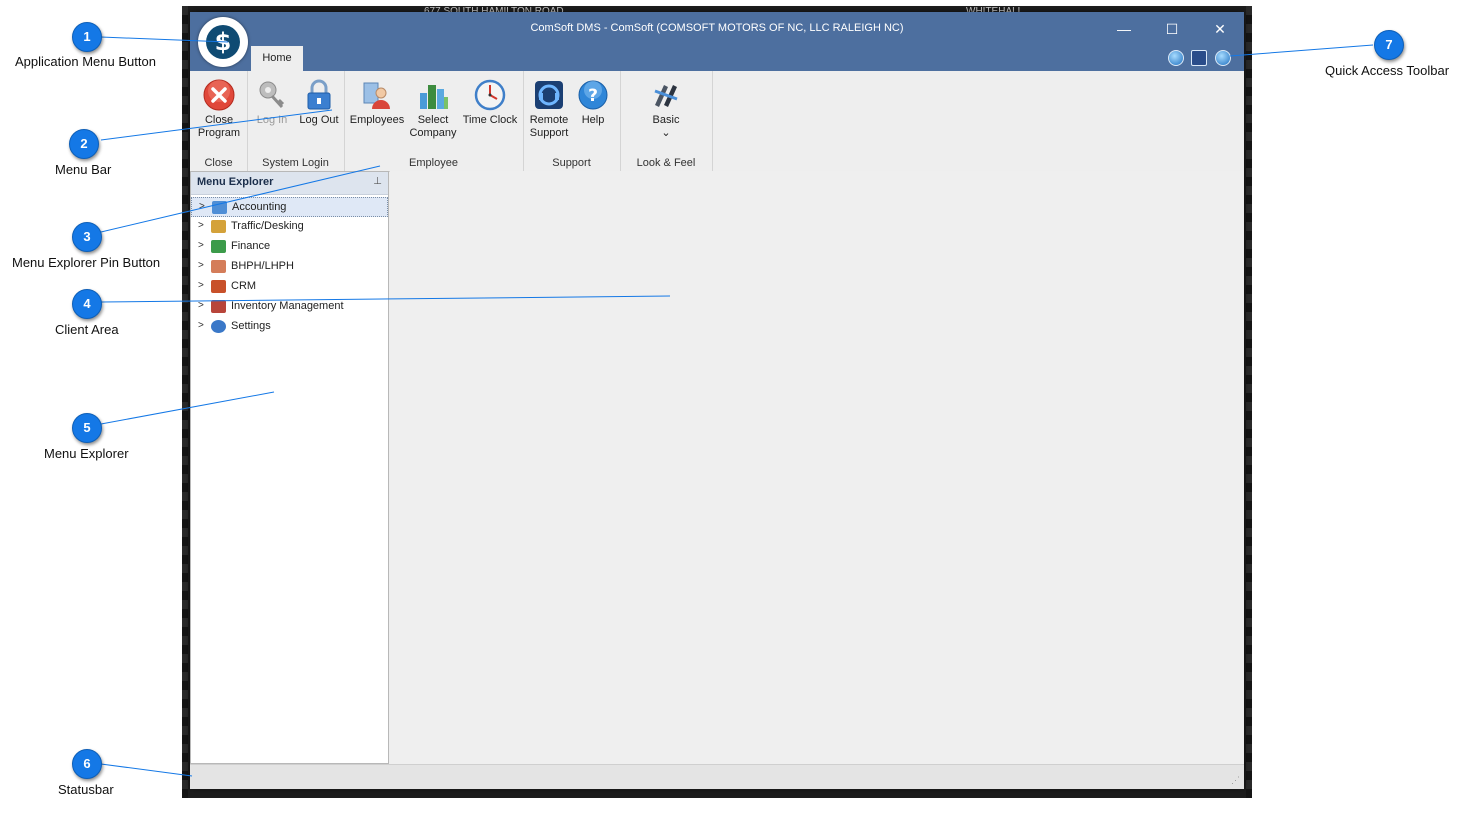 Image resolution: width=1467 pixels, height=814 pixels. What do you see at coordinates (87, 428) in the screenshot?
I see `callout-badge: 5` at bounding box center [87, 428].